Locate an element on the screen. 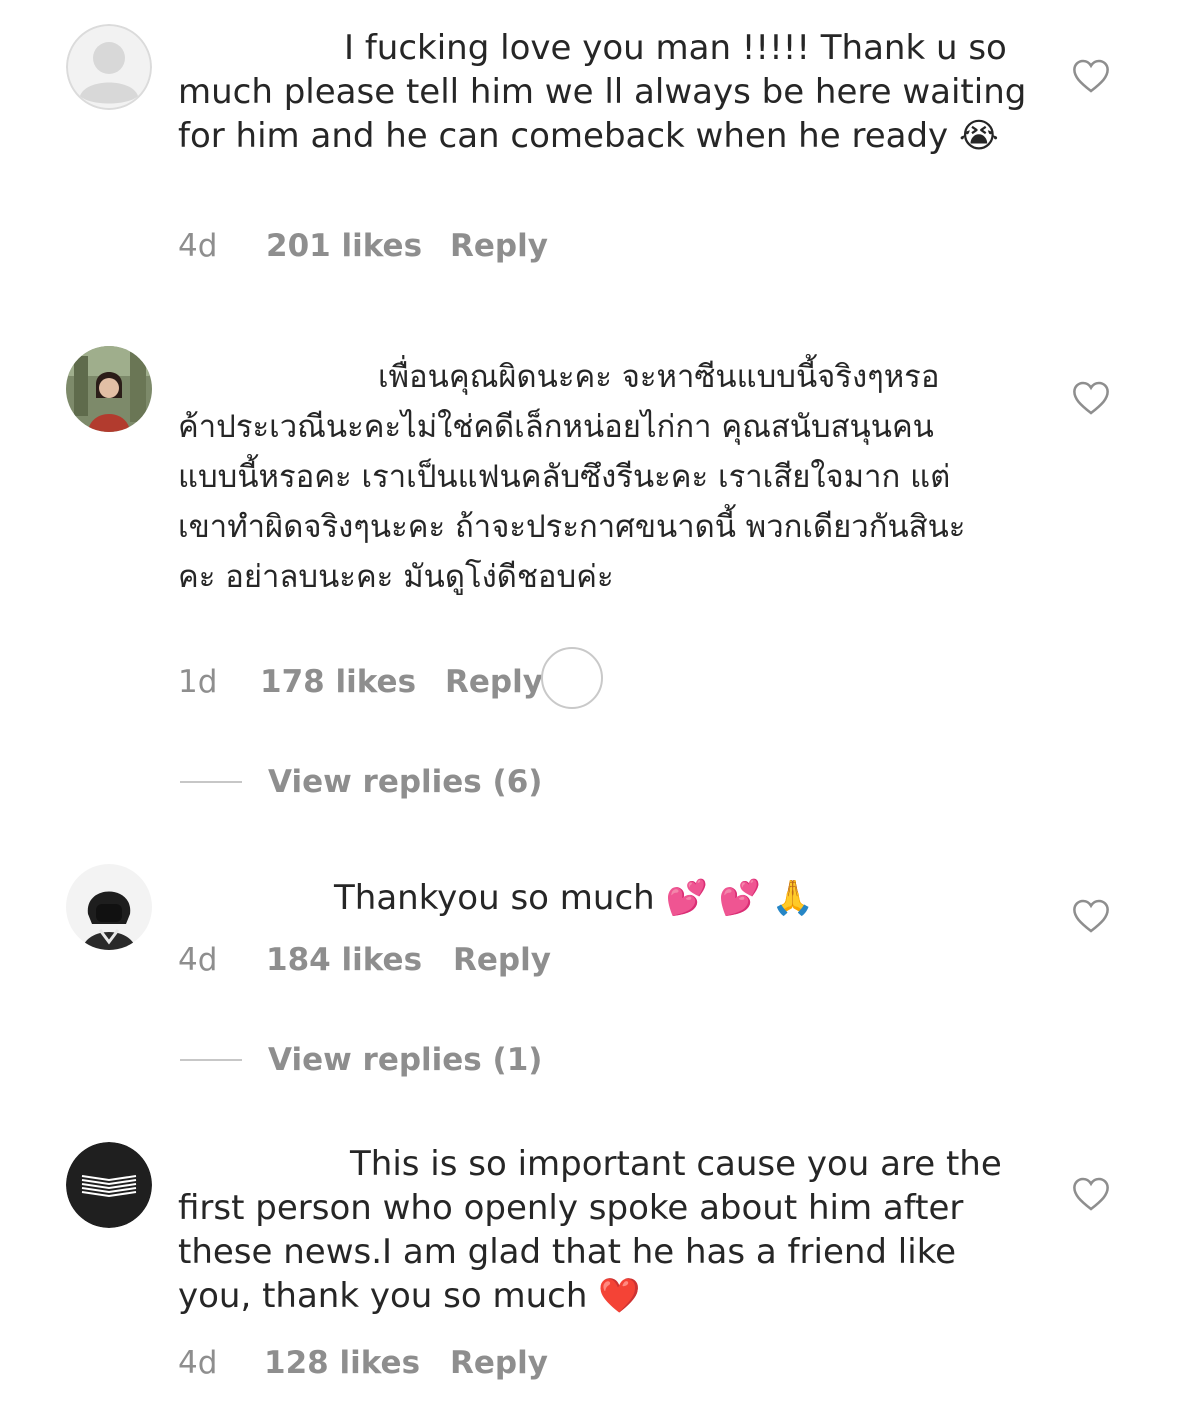 The width and height of the screenshot is (1200, 1420). likes-count: 201 likes is located at coordinates (358, 246).